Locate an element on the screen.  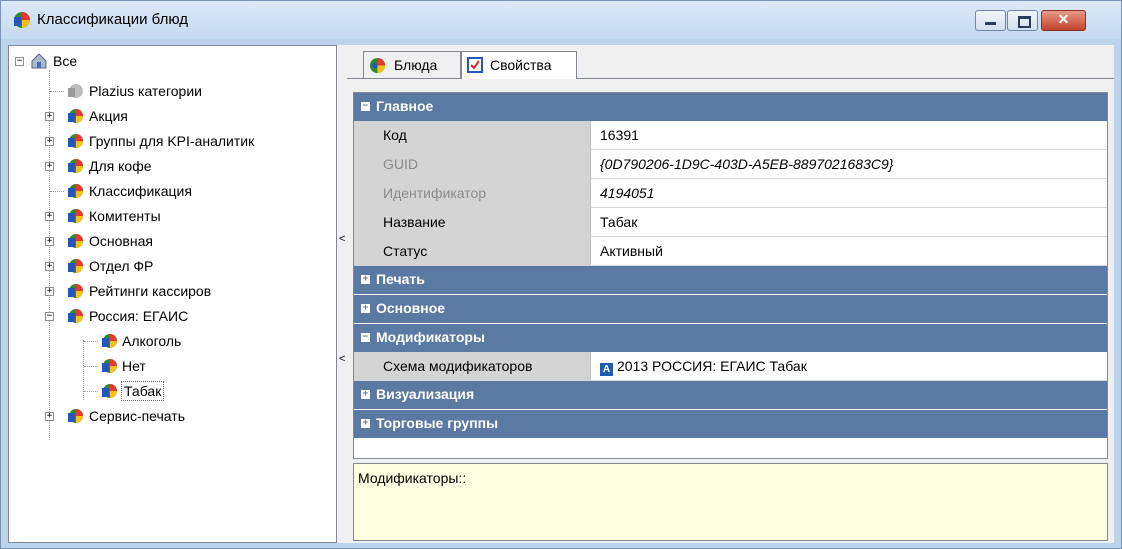
checkbox-properties-icon is located at coordinates (475, 65).